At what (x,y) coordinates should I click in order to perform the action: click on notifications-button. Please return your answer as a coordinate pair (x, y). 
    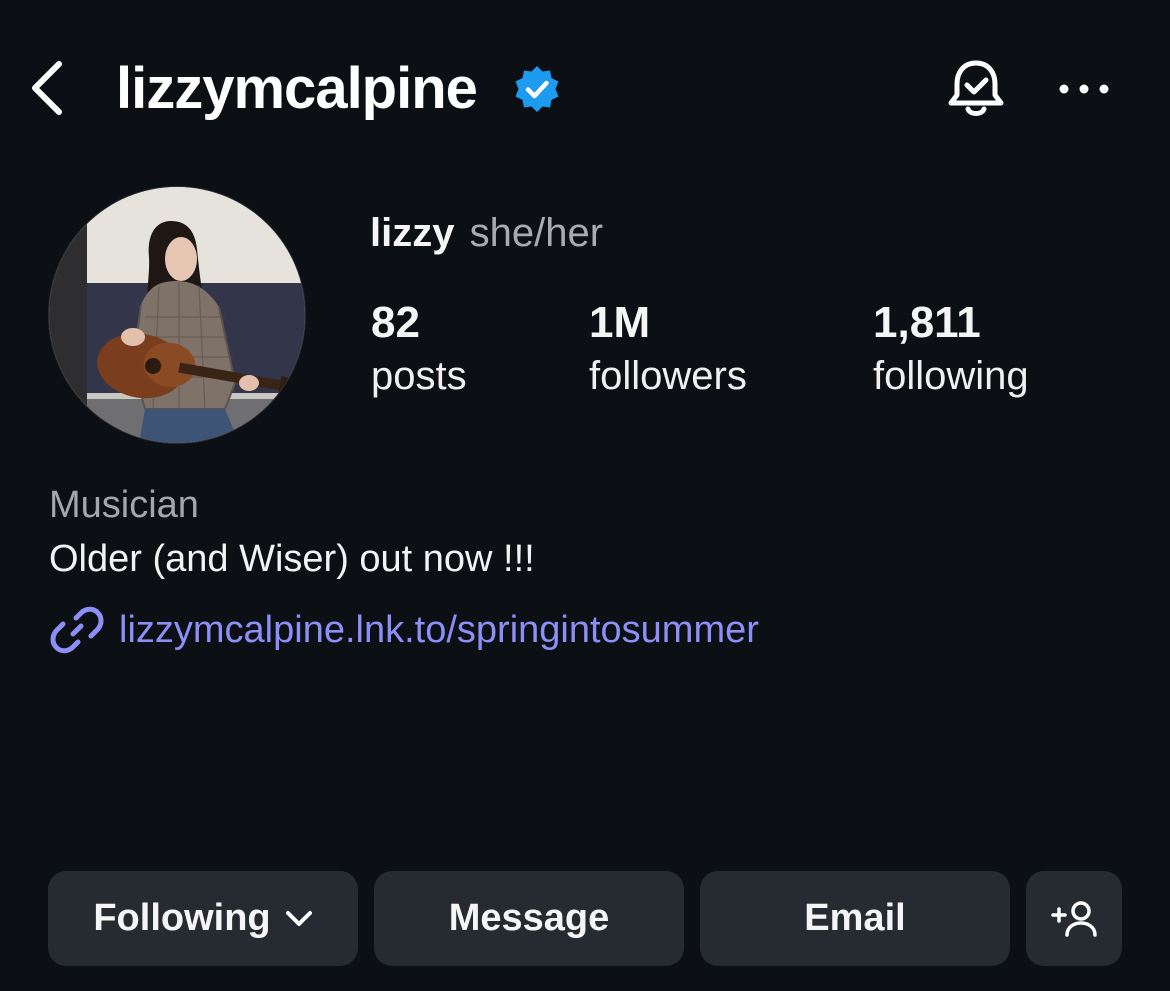
    Looking at the image, I should click on (976, 90).